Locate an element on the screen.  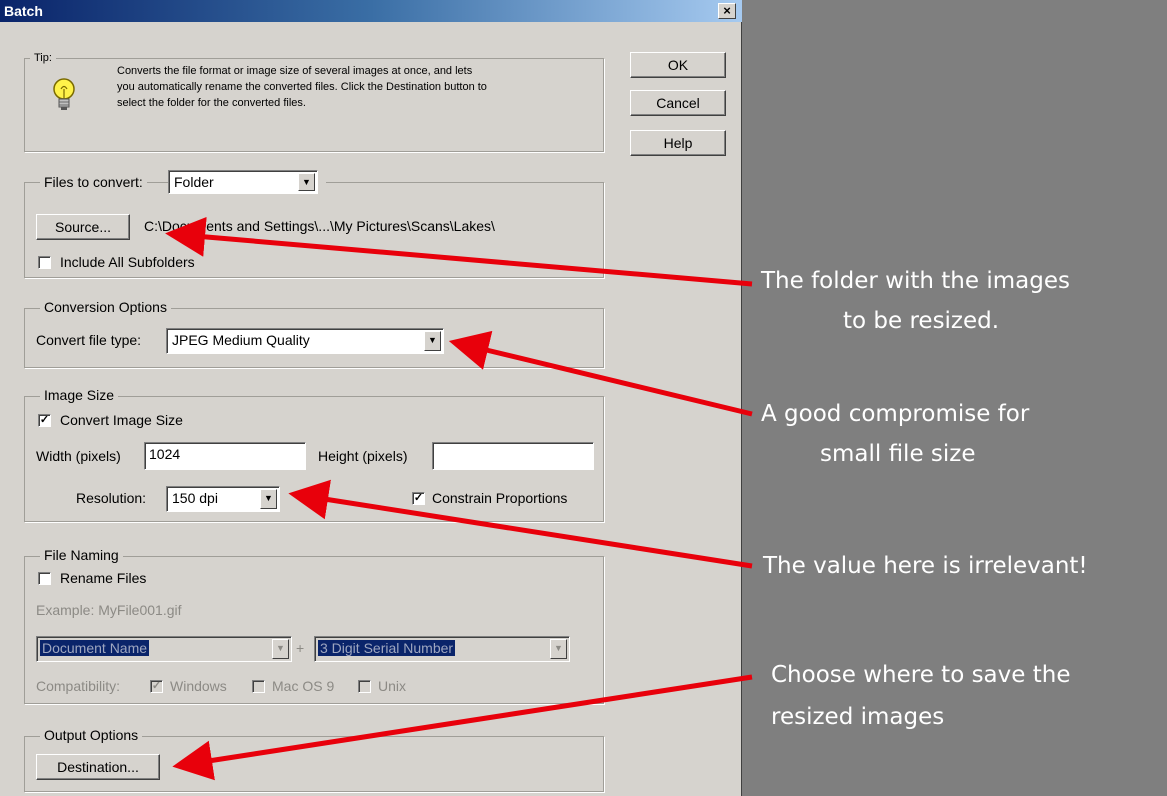
arrow-to-destination is located at coordinates (462, 727).